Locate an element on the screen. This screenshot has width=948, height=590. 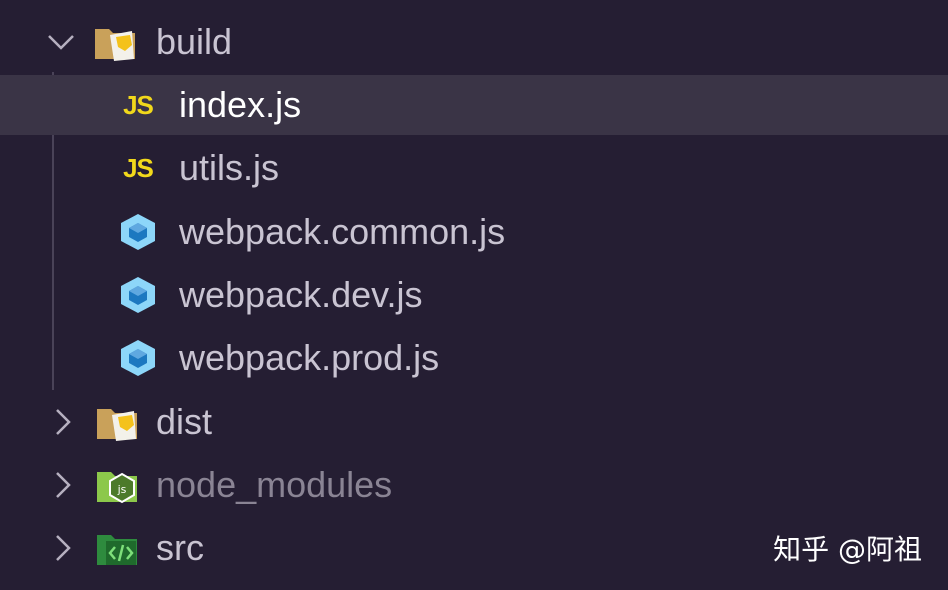
folder-open-icon is located at coordinates (116, 43).